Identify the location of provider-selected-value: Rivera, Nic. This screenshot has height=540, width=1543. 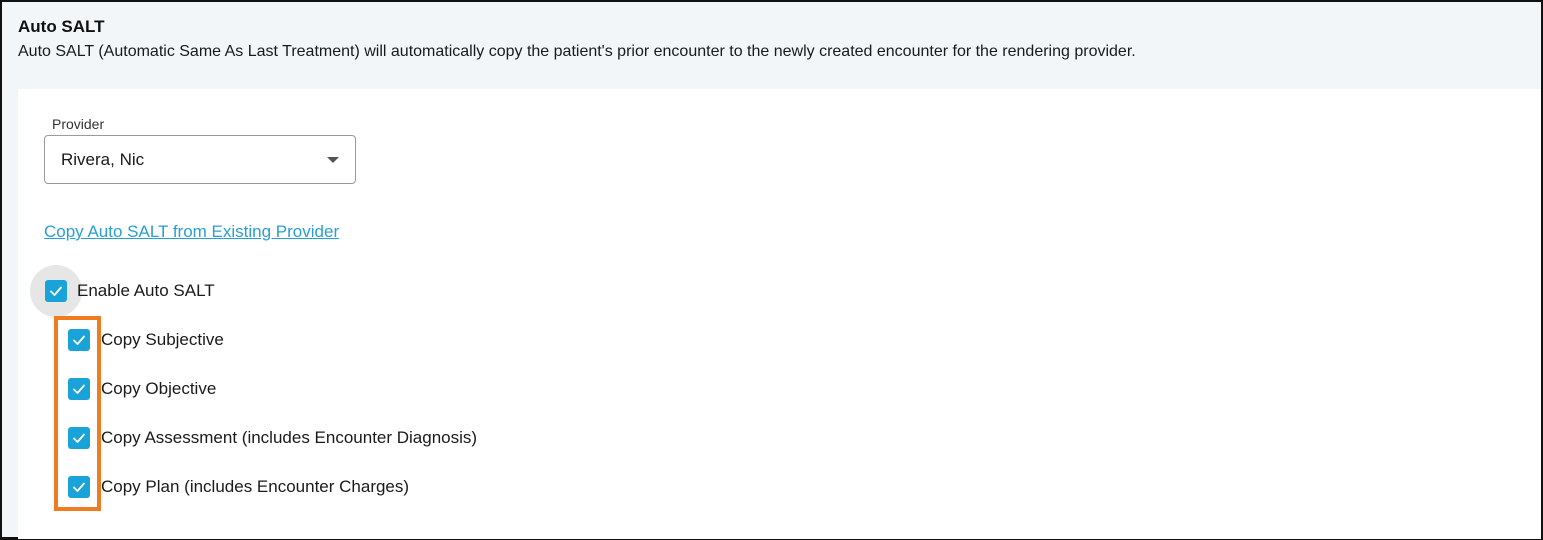
(103, 159).